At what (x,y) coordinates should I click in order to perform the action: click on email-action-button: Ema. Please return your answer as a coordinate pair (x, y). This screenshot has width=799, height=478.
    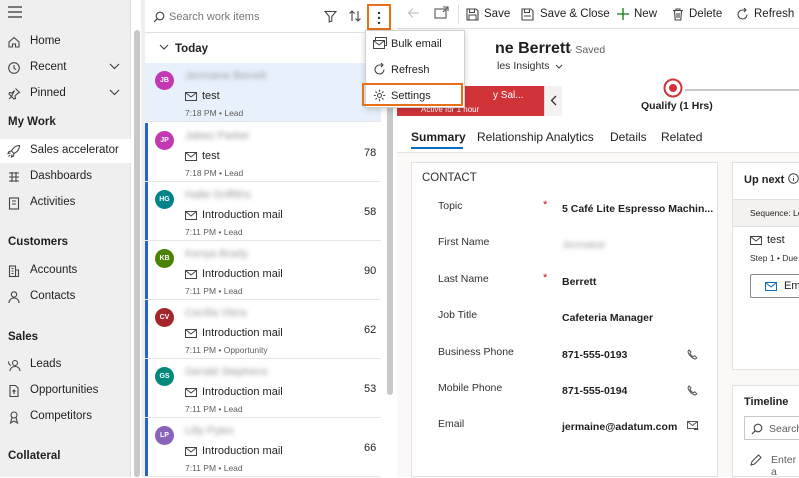
    Looking at the image, I should click on (774, 286).